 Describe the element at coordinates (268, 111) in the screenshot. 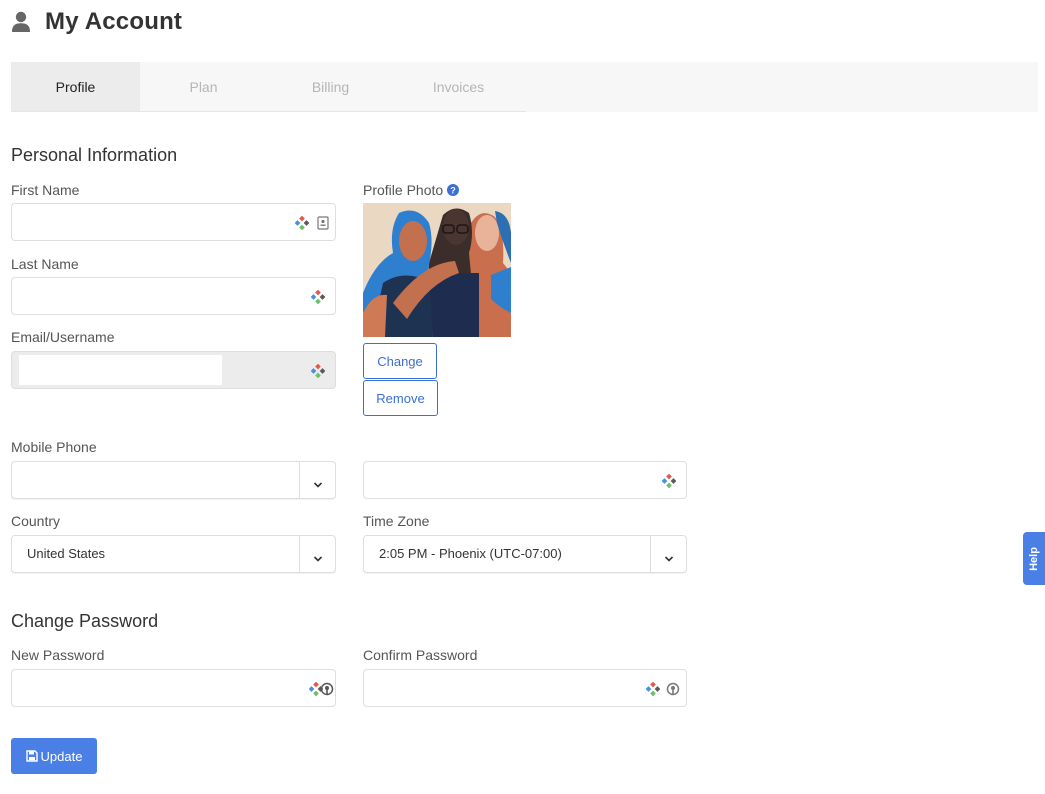

I see `tabs-divider` at that location.